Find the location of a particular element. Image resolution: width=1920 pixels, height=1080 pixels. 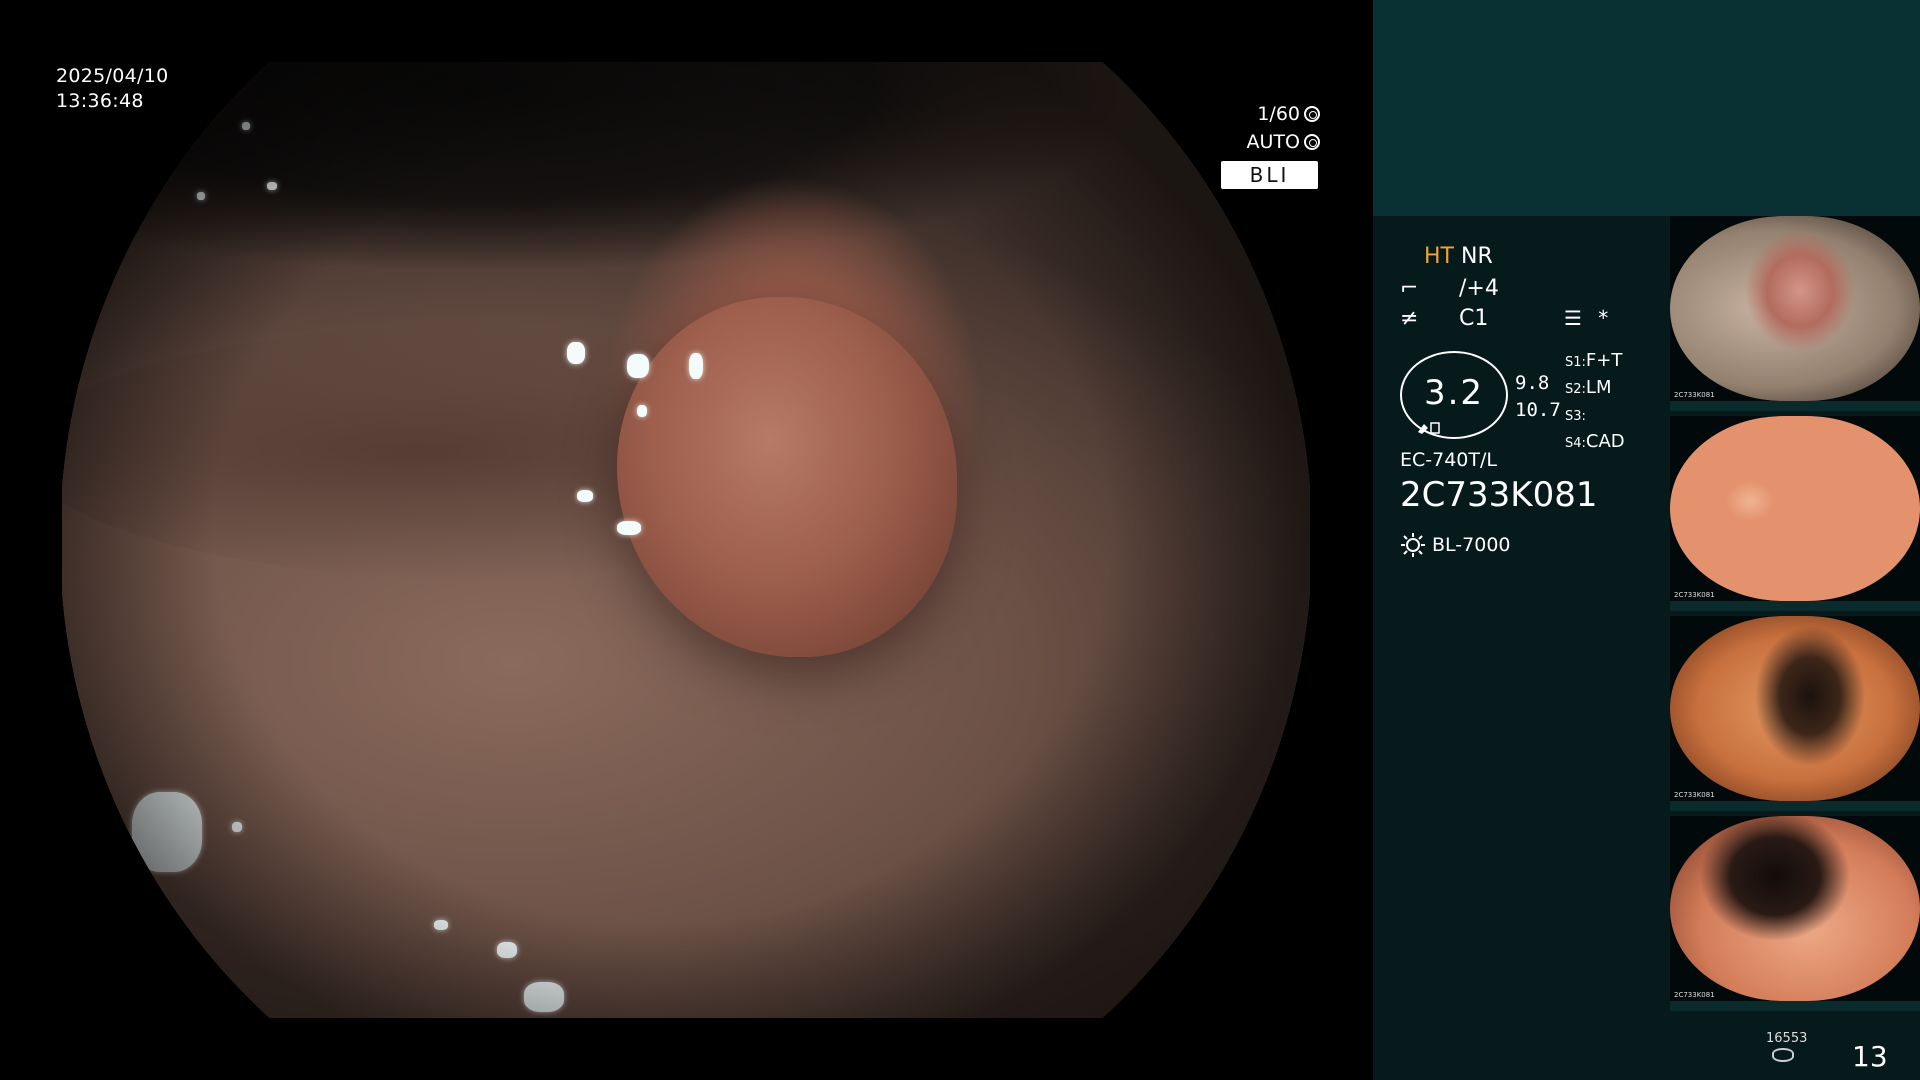

shutter-icon is located at coordinates (1312, 114).